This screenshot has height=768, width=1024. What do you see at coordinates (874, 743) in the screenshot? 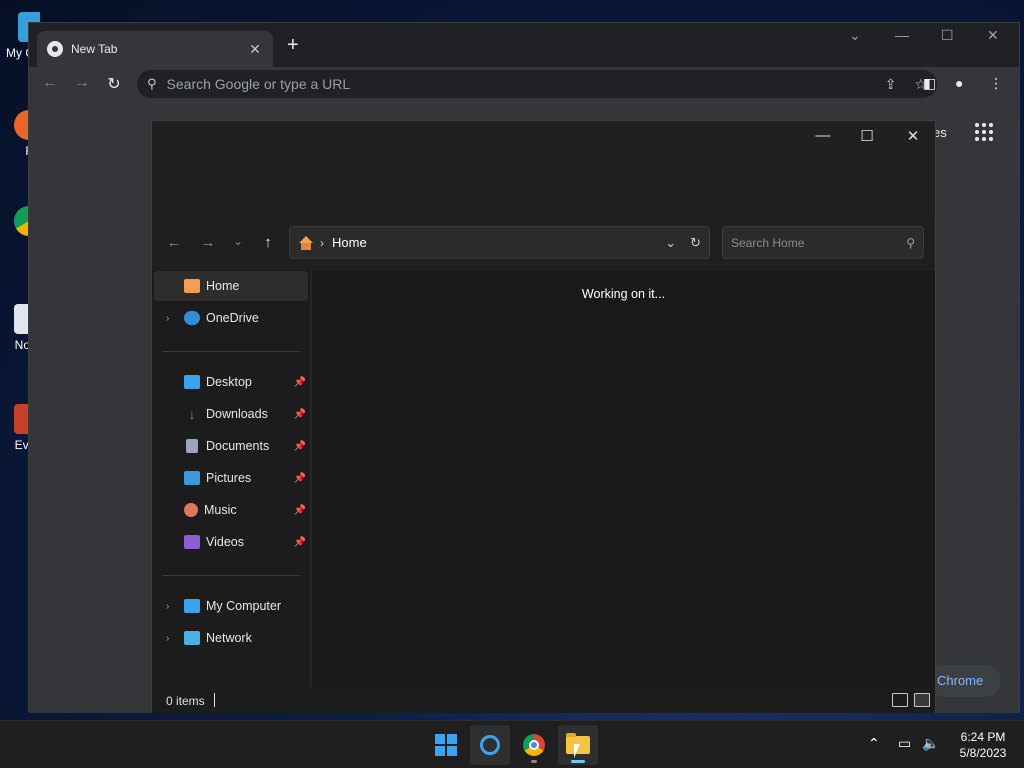
I see `show-hidden-icons-chevron-icon: ⌃` at bounding box center [874, 743].